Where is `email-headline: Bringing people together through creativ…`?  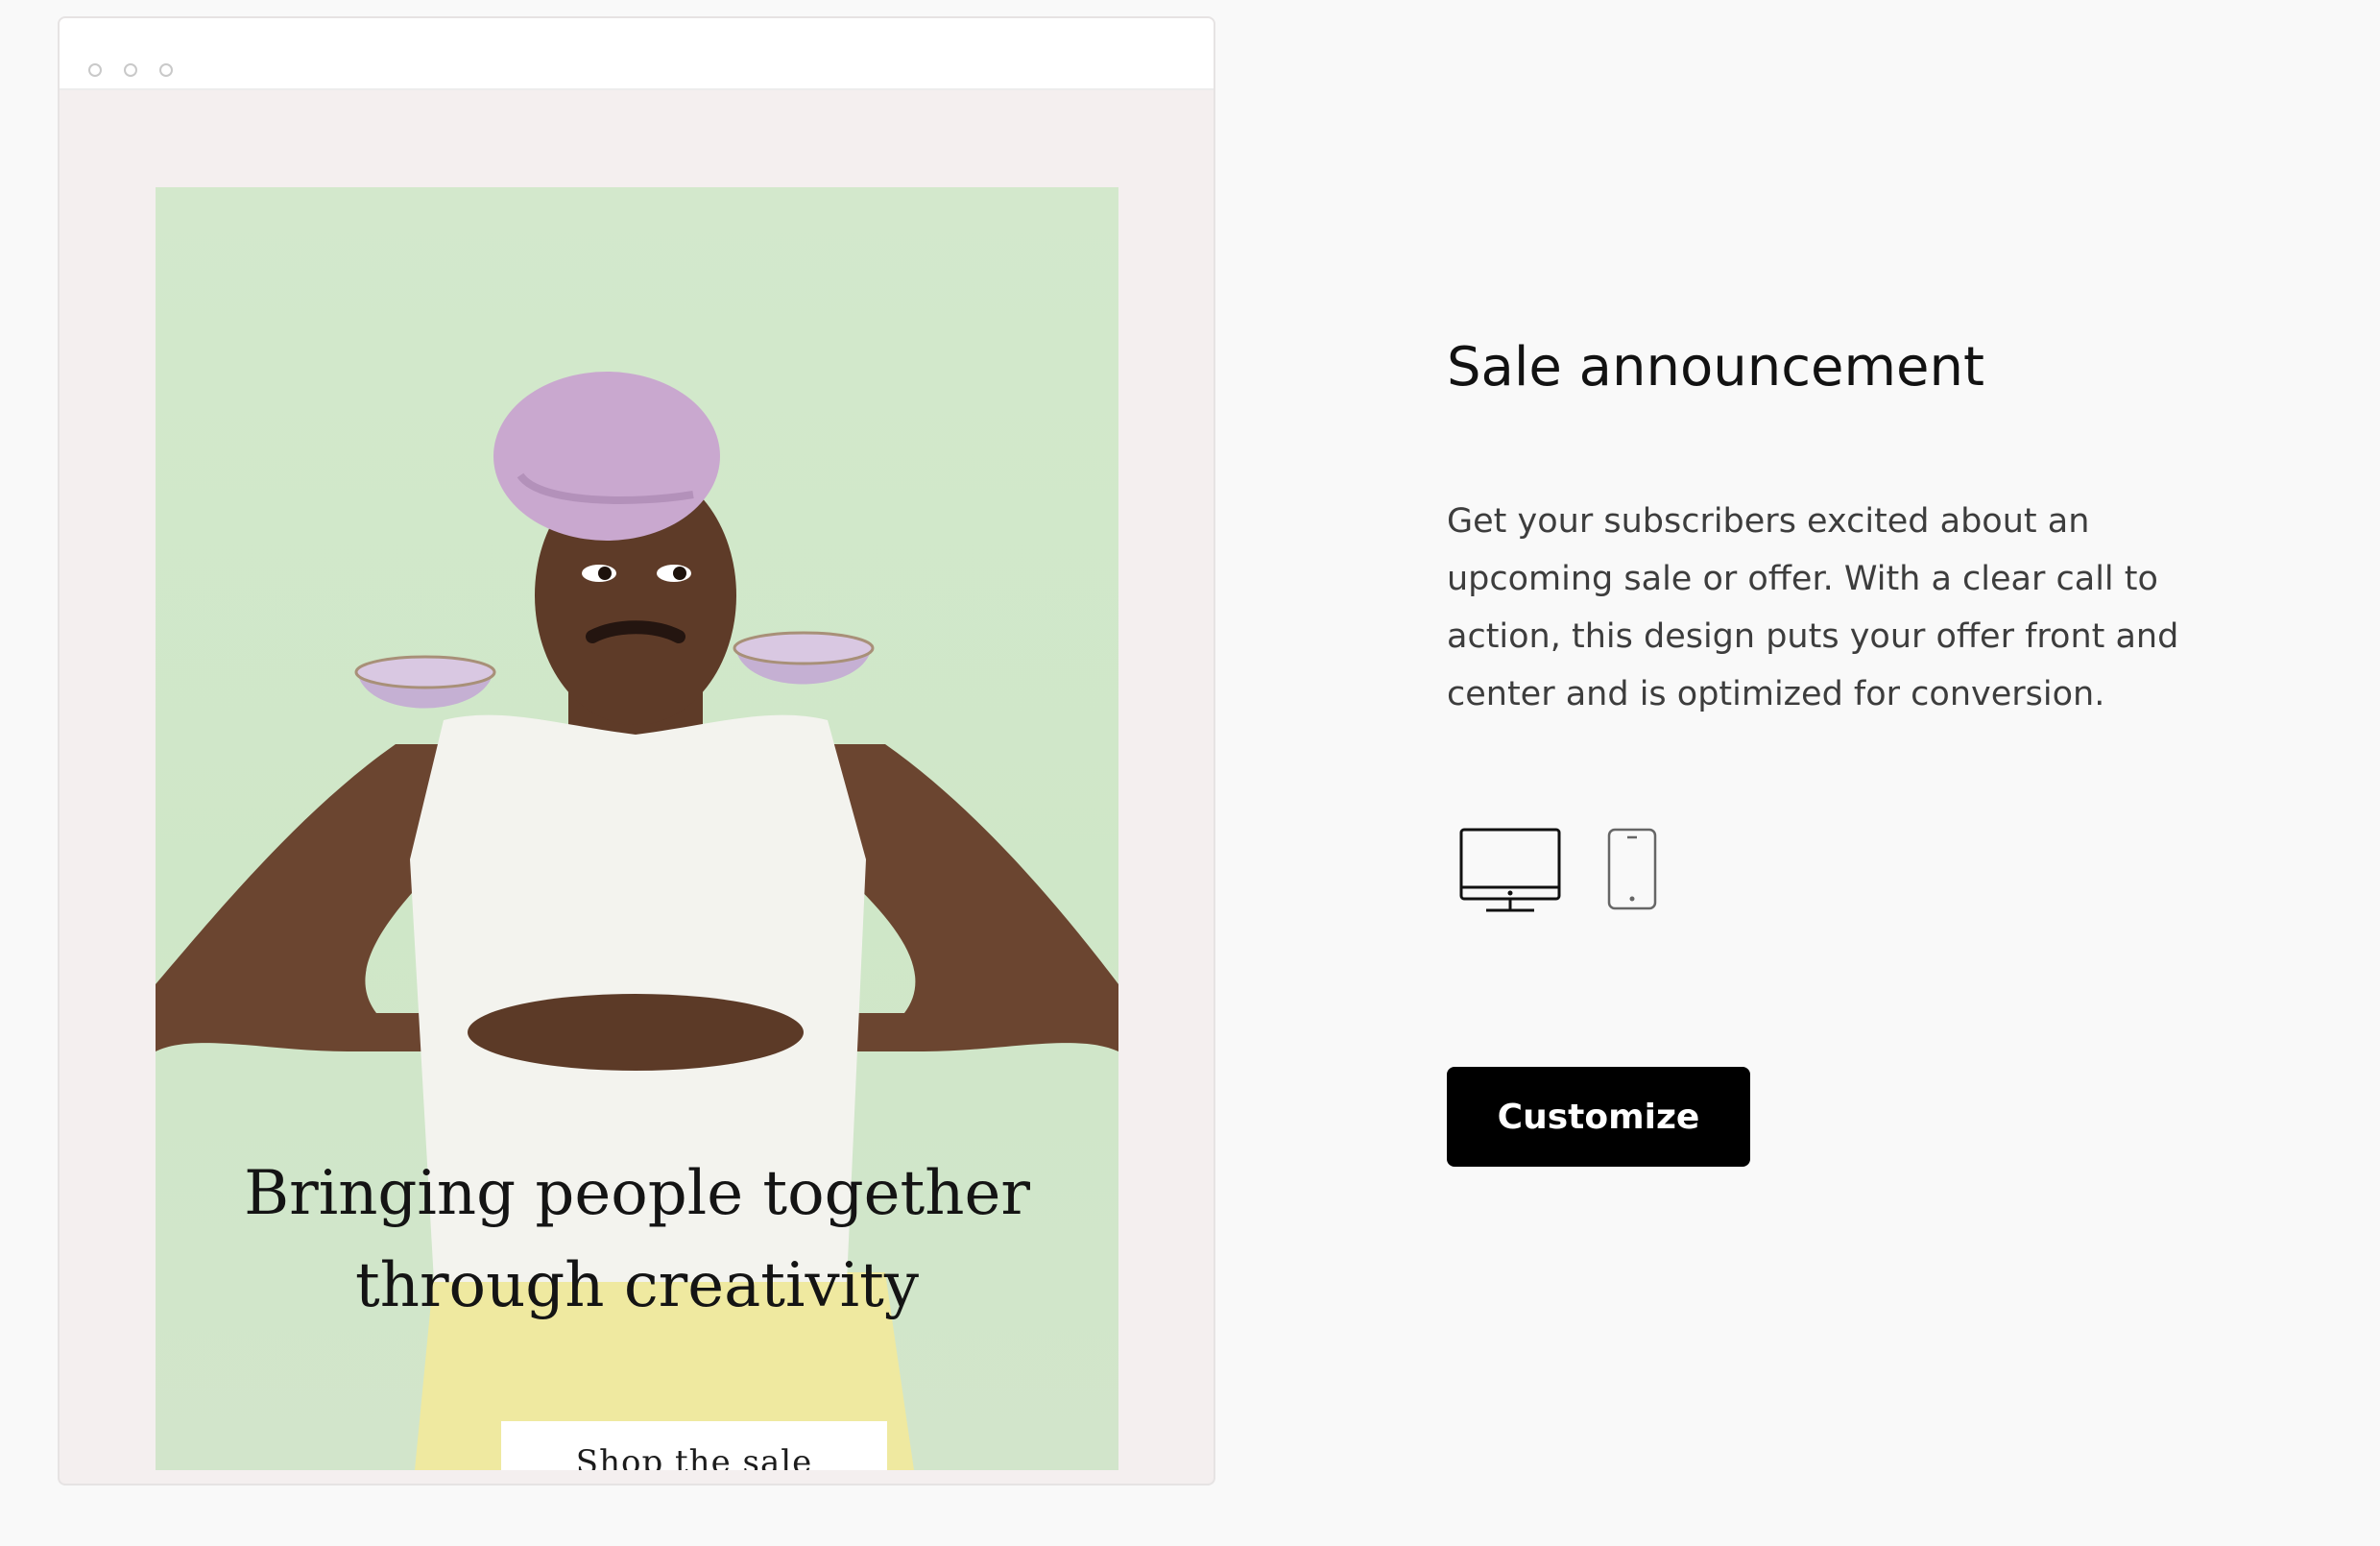 email-headline: Bringing people together through creativ… is located at coordinates (637, 1239).